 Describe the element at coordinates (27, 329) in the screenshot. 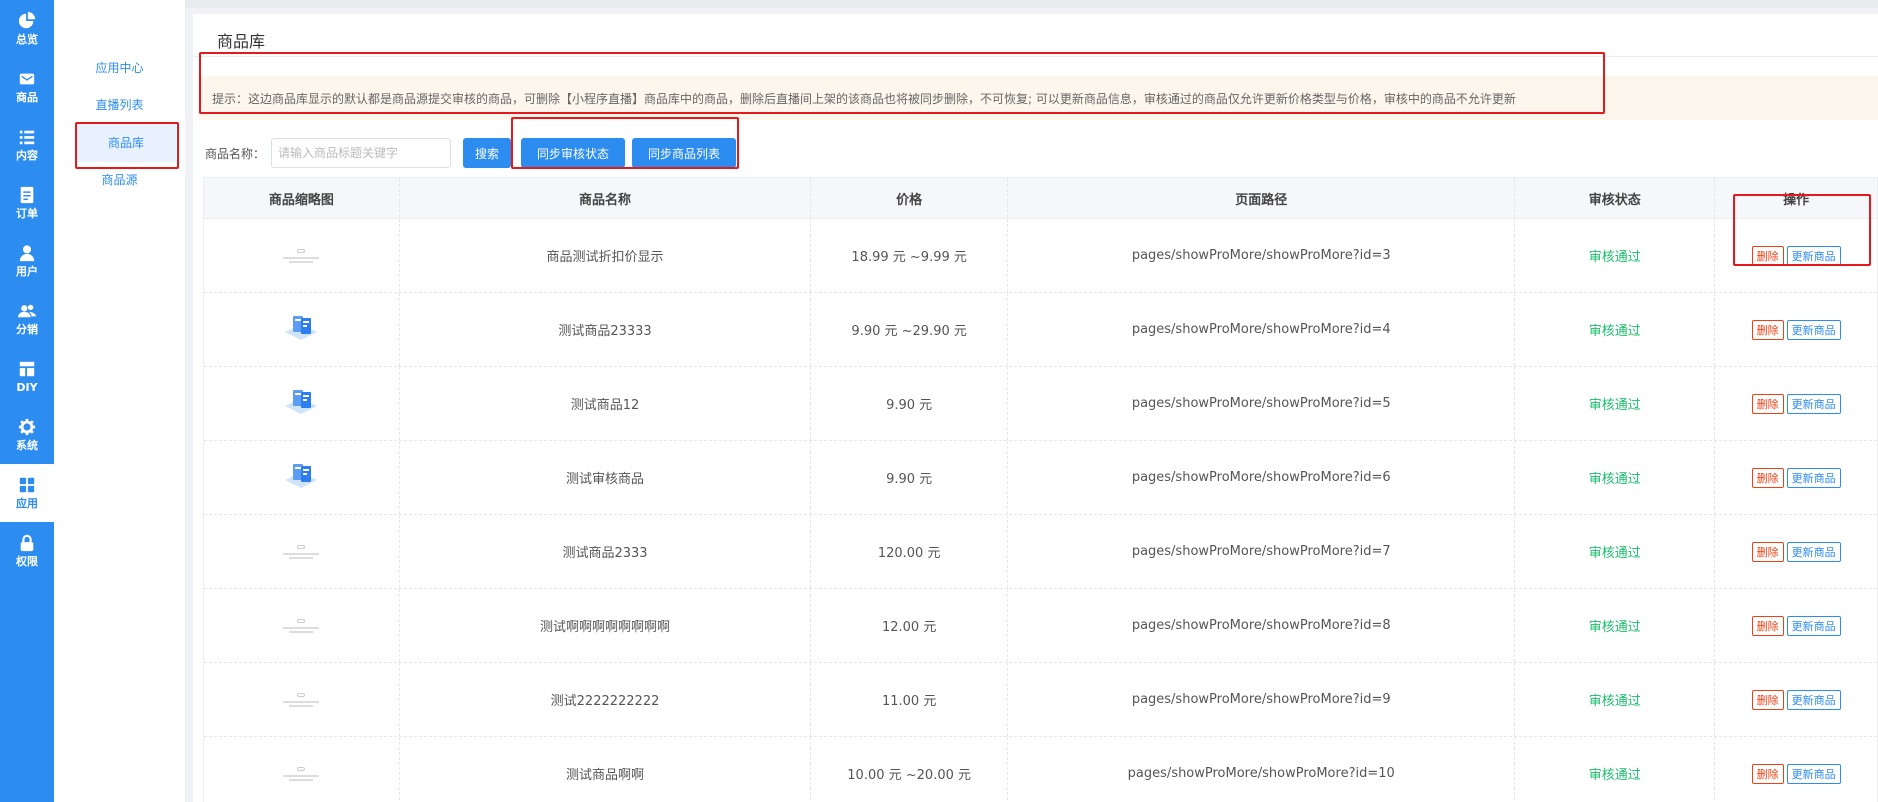

I see `rail-label: 分销` at that location.